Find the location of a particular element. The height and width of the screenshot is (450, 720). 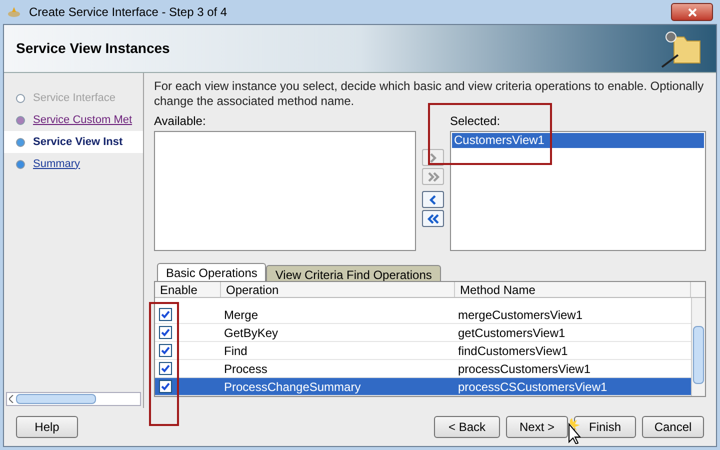

window-title: Create Service Interface - Step 3 of 4 is located at coordinates (128, 12).